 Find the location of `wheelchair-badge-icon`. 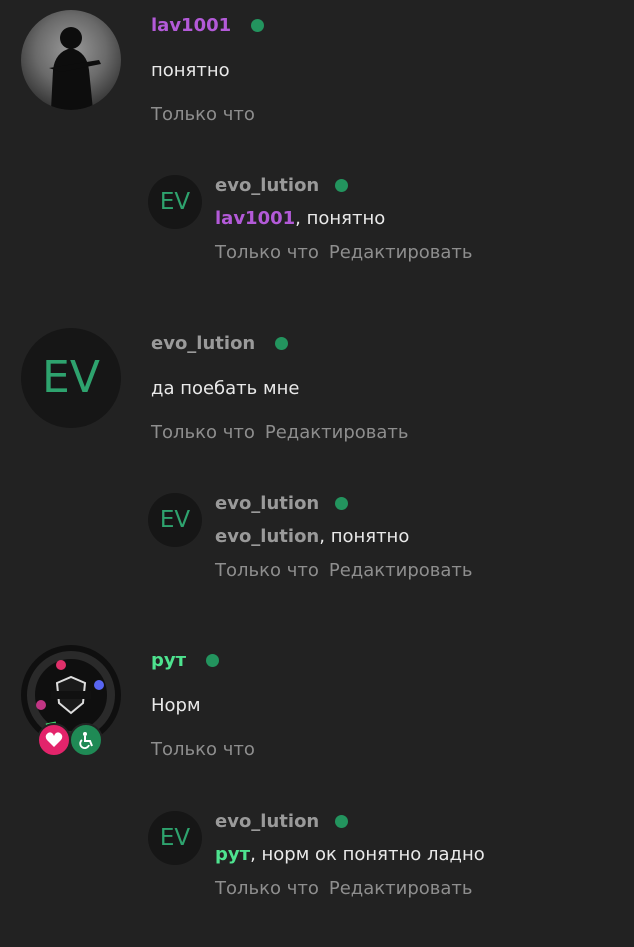

wheelchair-badge-icon is located at coordinates (86, 740).